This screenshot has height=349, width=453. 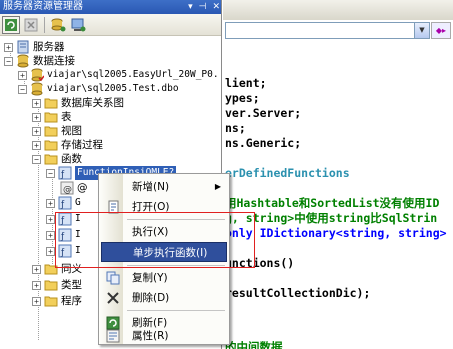 I want to click on editor-tab-strip, so click(x=338, y=10).